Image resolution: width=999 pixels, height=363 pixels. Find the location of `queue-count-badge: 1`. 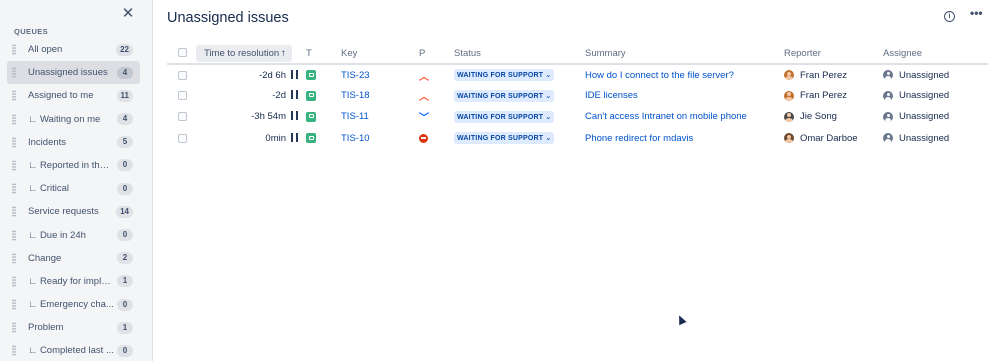

queue-count-badge: 1 is located at coordinates (125, 281).